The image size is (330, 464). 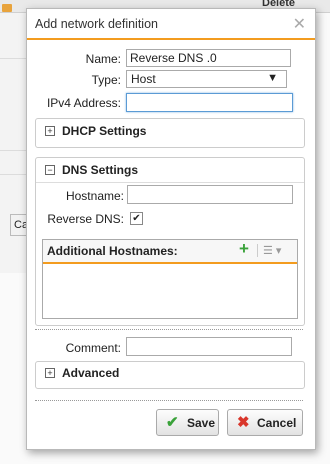 I want to click on hostname-label: Hostname:, so click(x=94, y=196).